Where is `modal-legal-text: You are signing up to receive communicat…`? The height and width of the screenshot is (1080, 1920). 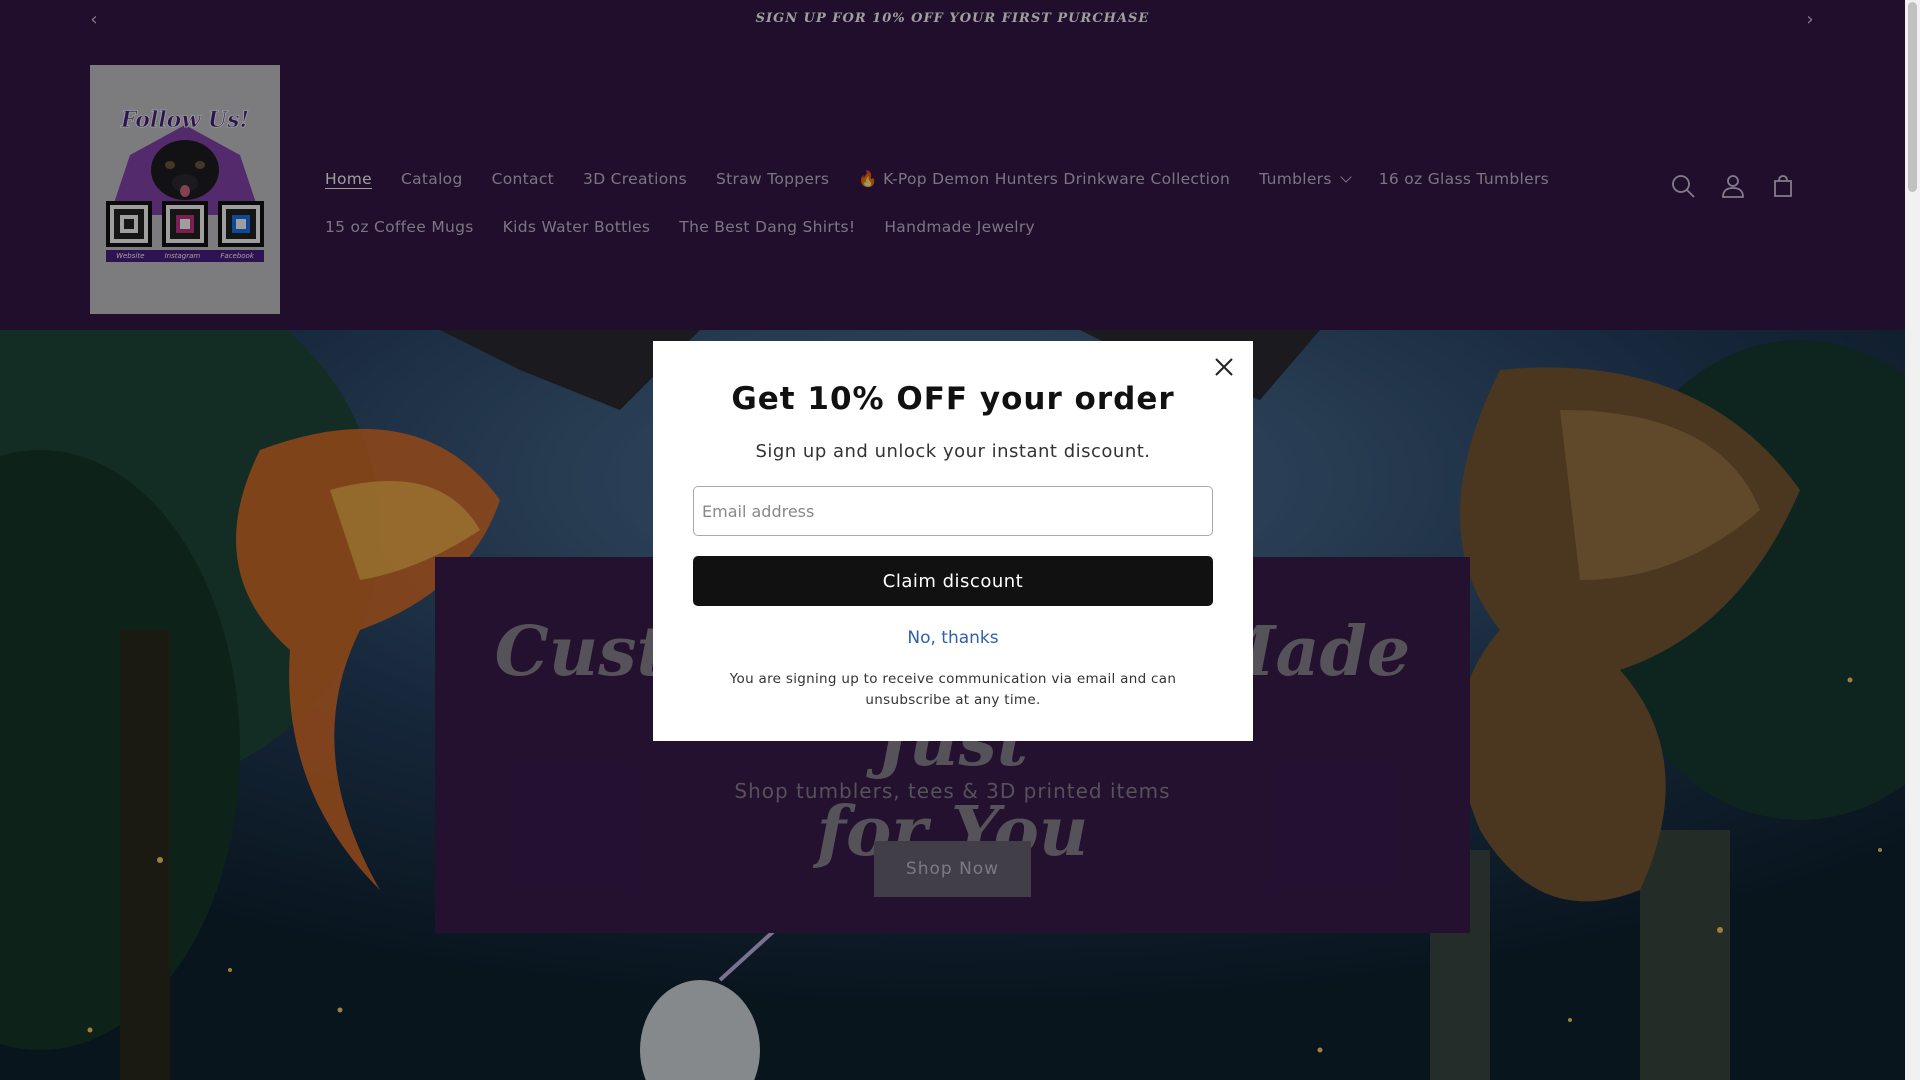 modal-legal-text: You are signing up to receive communicat… is located at coordinates (953, 689).